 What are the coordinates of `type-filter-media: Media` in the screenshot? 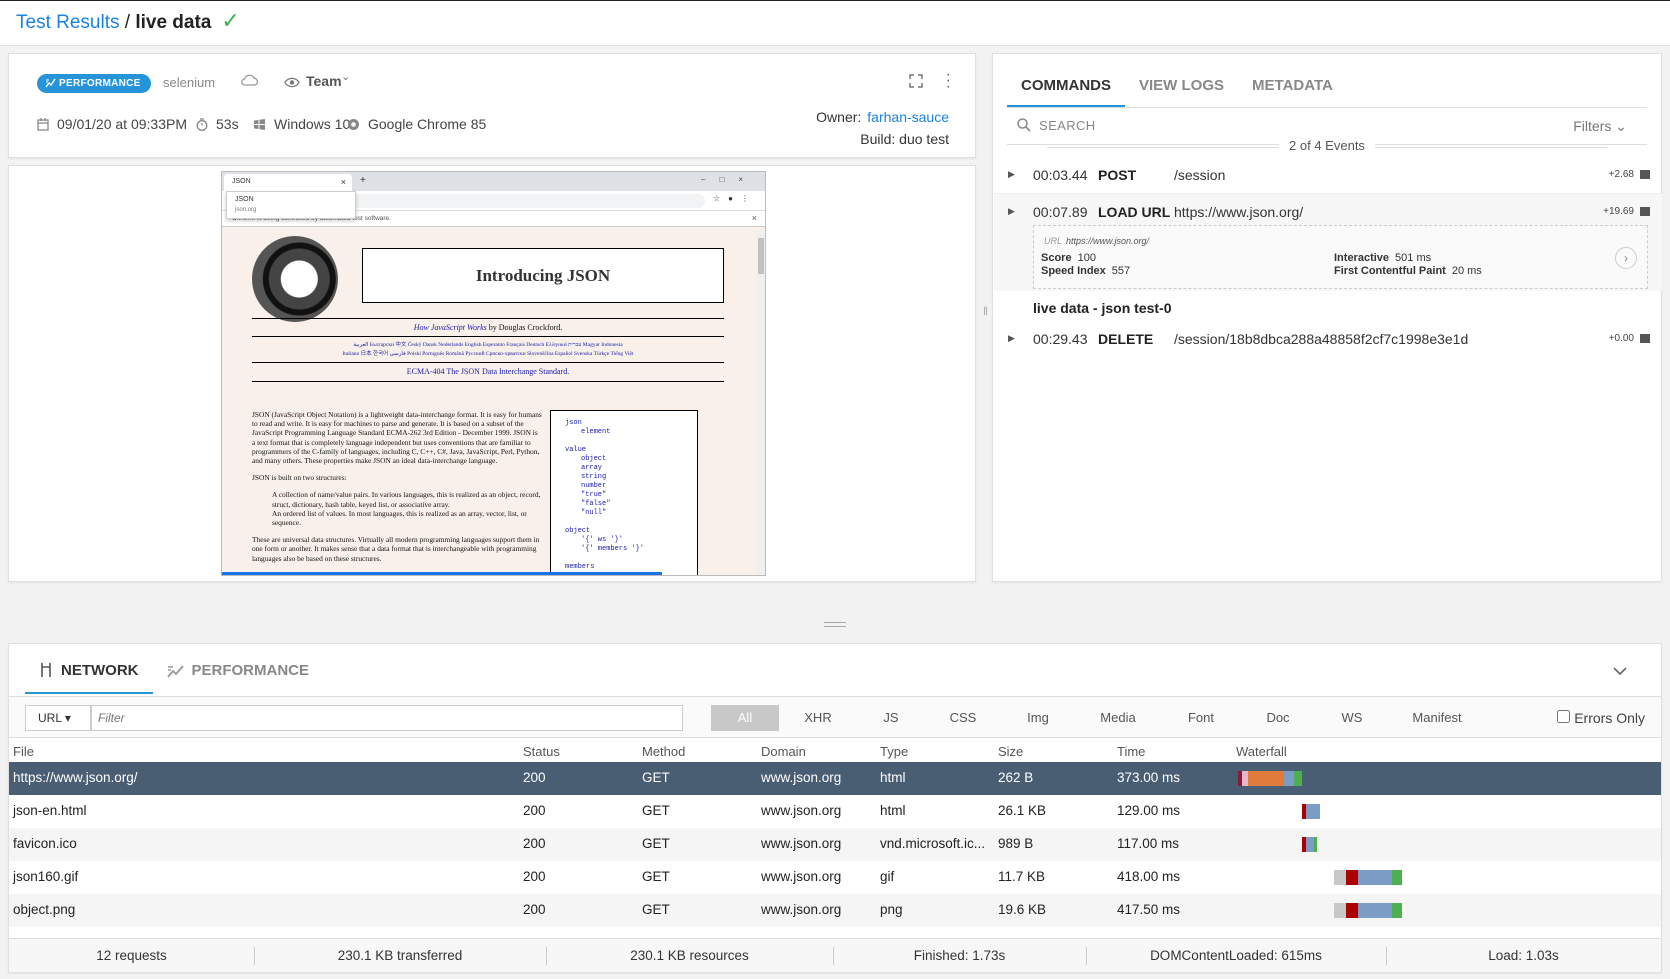 It's located at (1118, 718).